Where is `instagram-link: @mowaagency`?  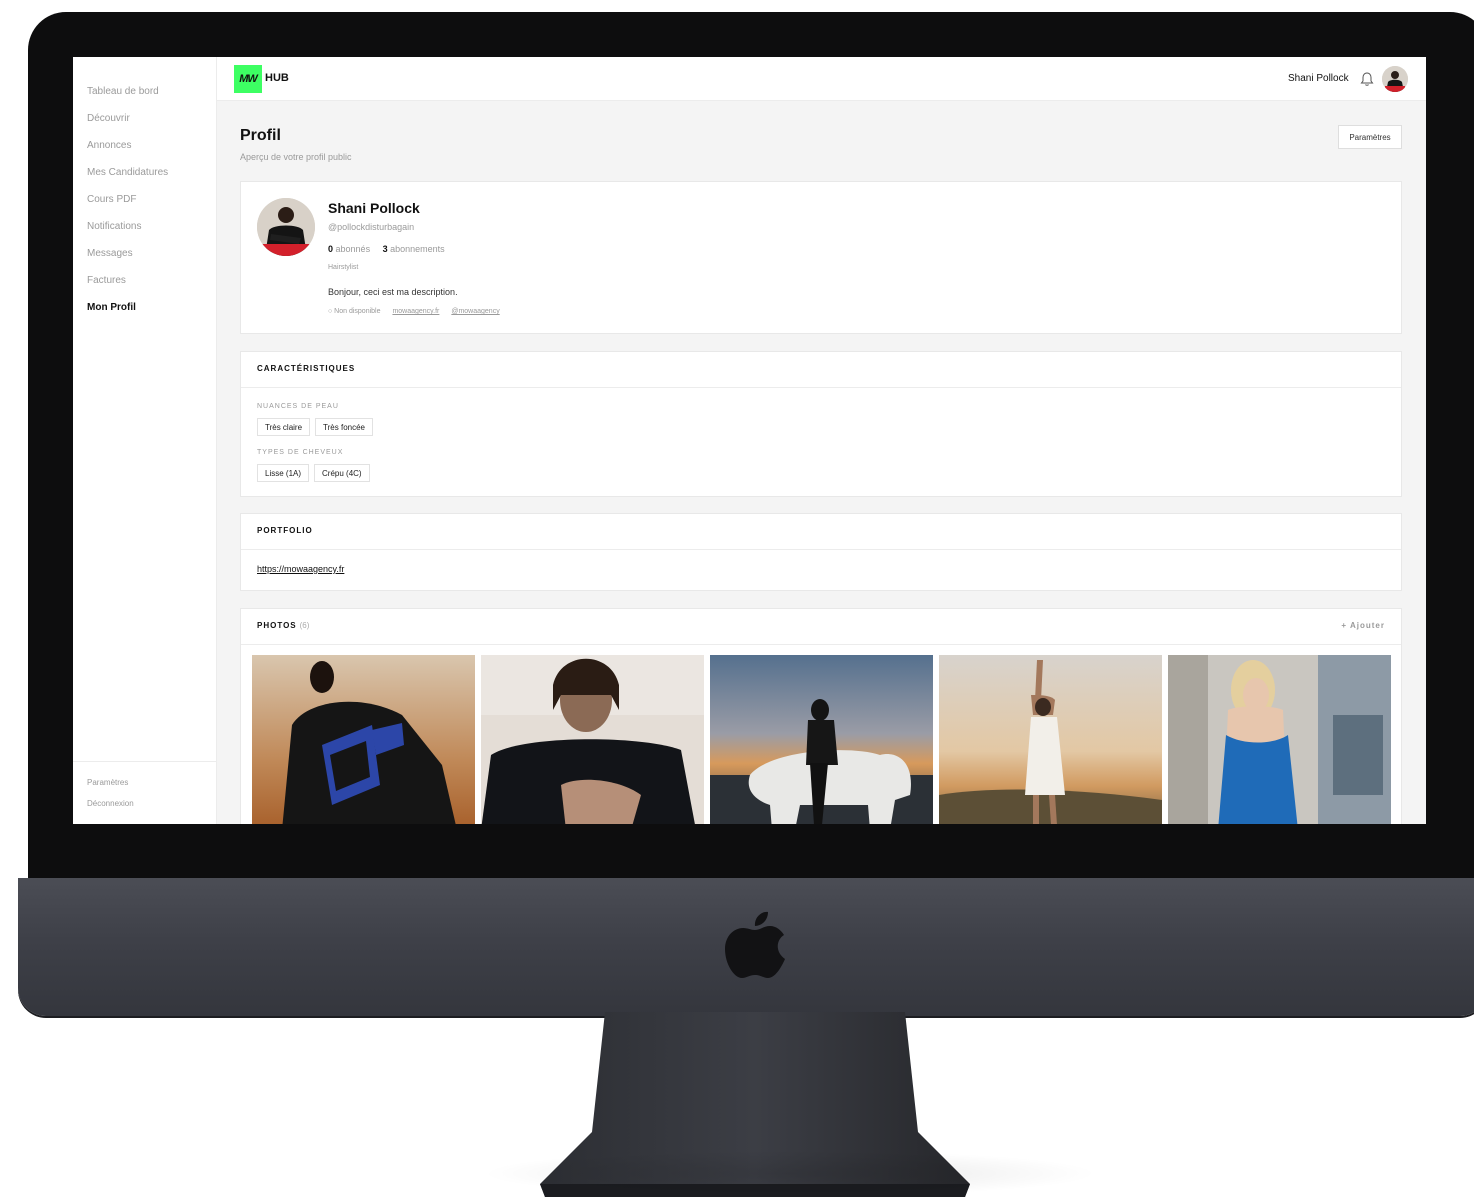 instagram-link: @mowaagency is located at coordinates (475, 311).